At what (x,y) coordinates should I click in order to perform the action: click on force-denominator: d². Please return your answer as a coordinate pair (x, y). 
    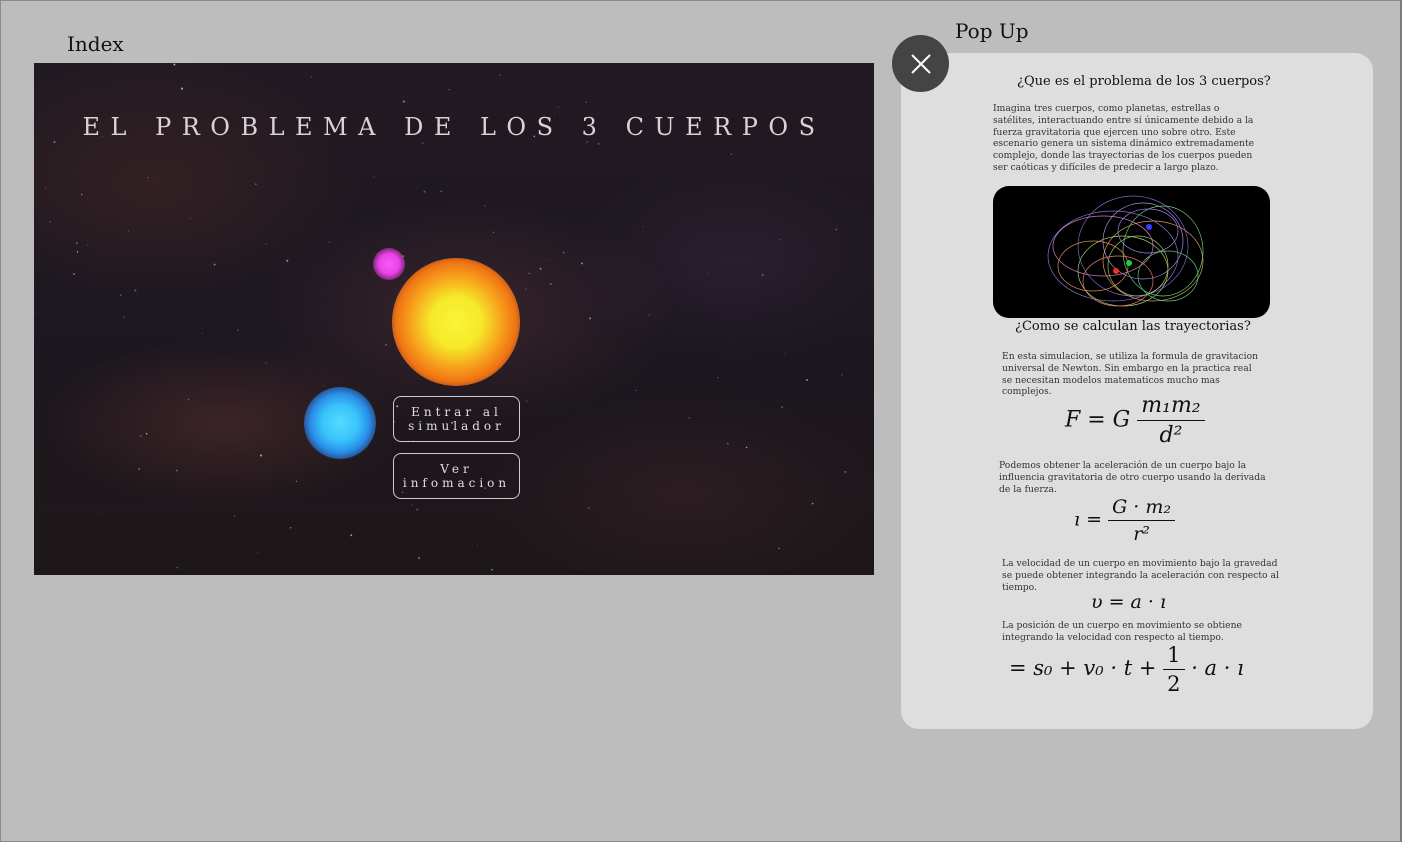
    Looking at the image, I should click on (1171, 435).